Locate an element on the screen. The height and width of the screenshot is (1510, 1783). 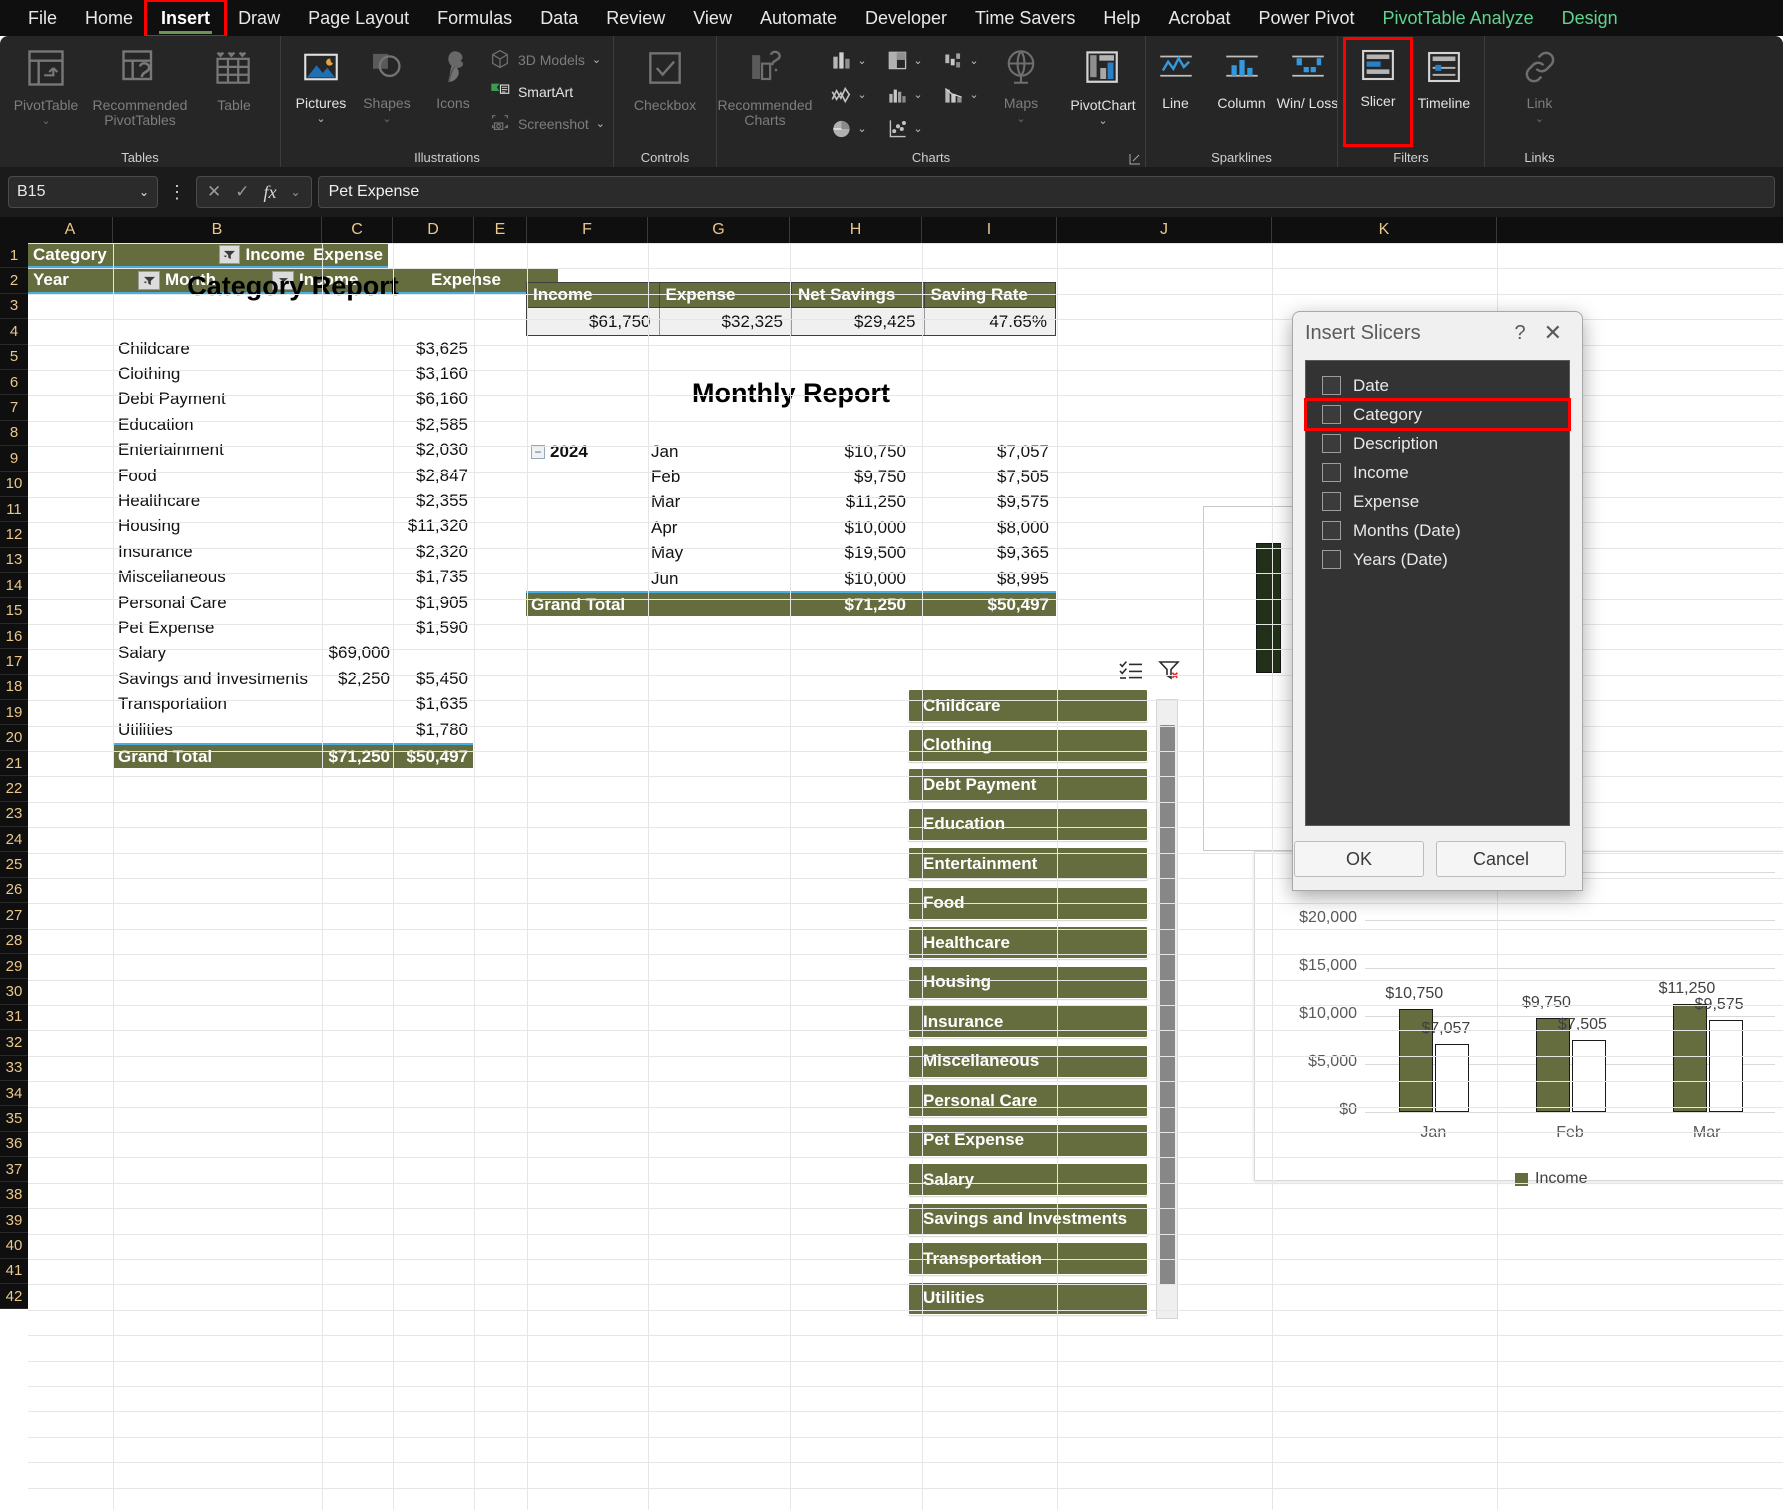
sparkline-column-button: Column is located at coordinates (1242, 75).